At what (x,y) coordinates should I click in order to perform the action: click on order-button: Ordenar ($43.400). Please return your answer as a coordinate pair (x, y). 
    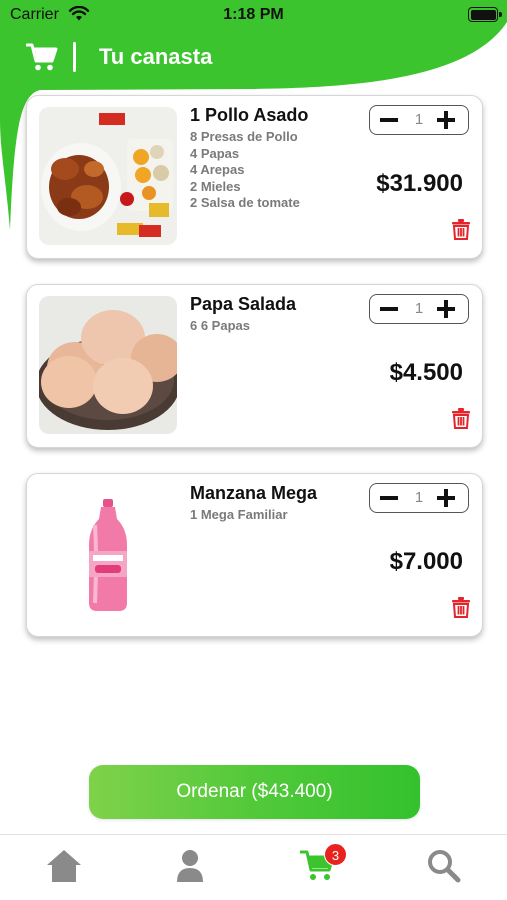
    Looking at the image, I should click on (254, 792).